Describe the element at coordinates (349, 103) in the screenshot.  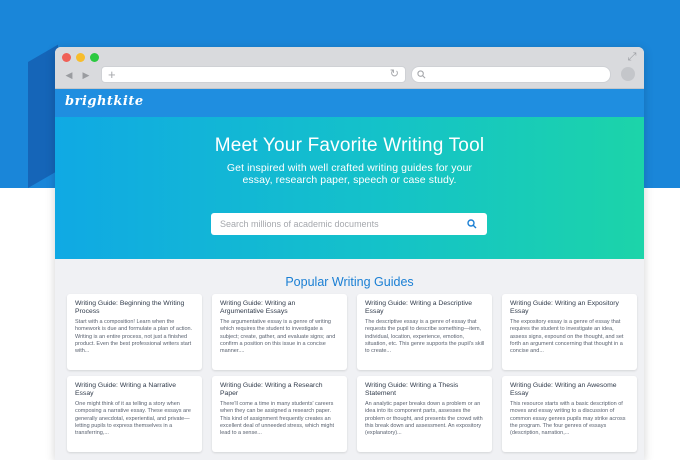
I see `app-header: brightkite` at that location.